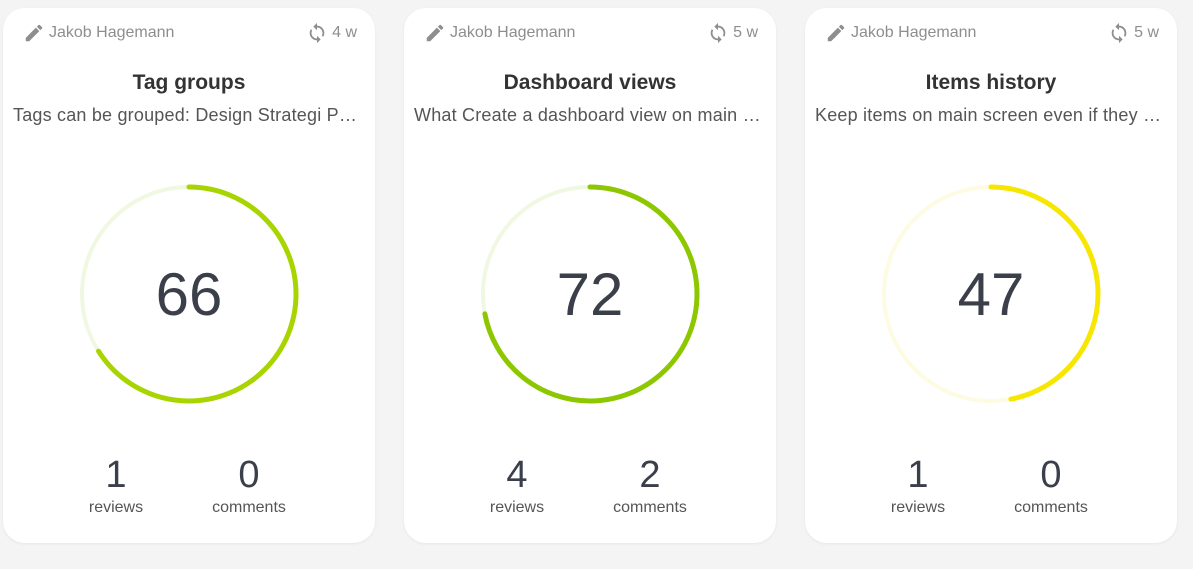  Describe the element at coordinates (517, 475) in the screenshot. I see `reviews-count: 4` at that location.